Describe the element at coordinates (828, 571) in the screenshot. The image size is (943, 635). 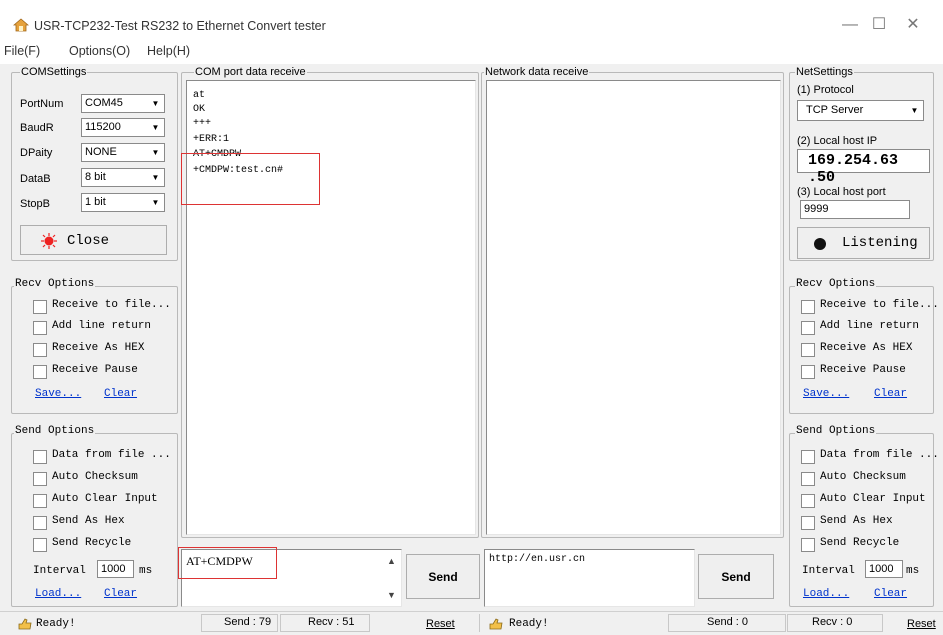
I see `right-interval-label: Interval` at that location.